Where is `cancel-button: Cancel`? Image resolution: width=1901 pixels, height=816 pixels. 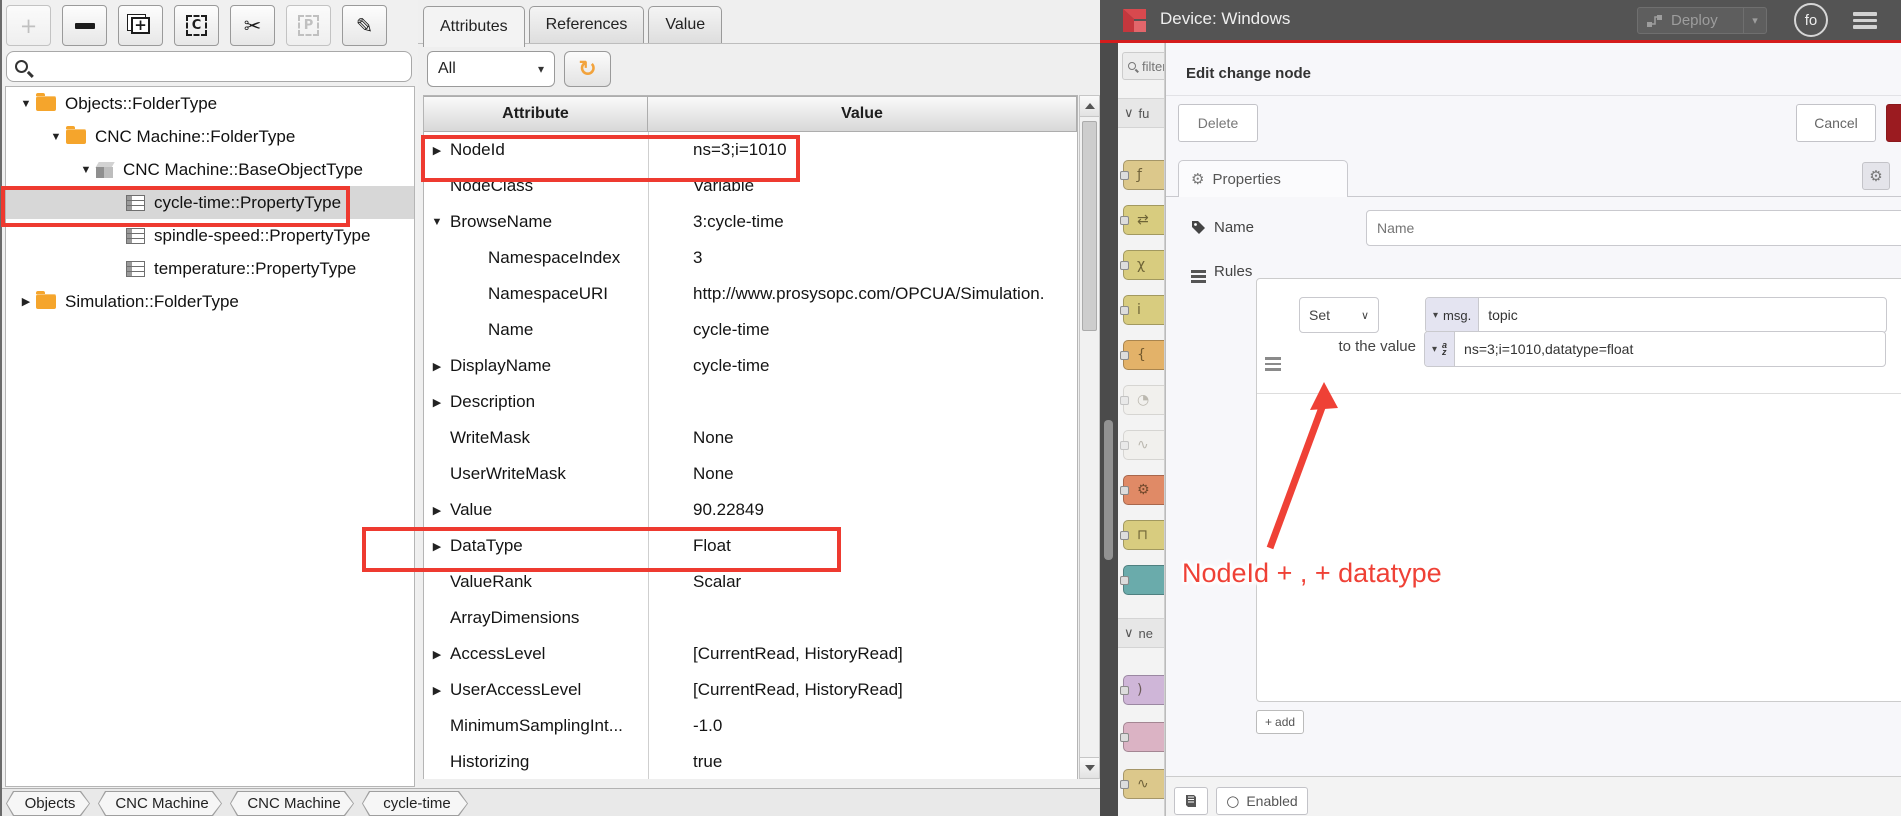 cancel-button: Cancel is located at coordinates (1836, 123).